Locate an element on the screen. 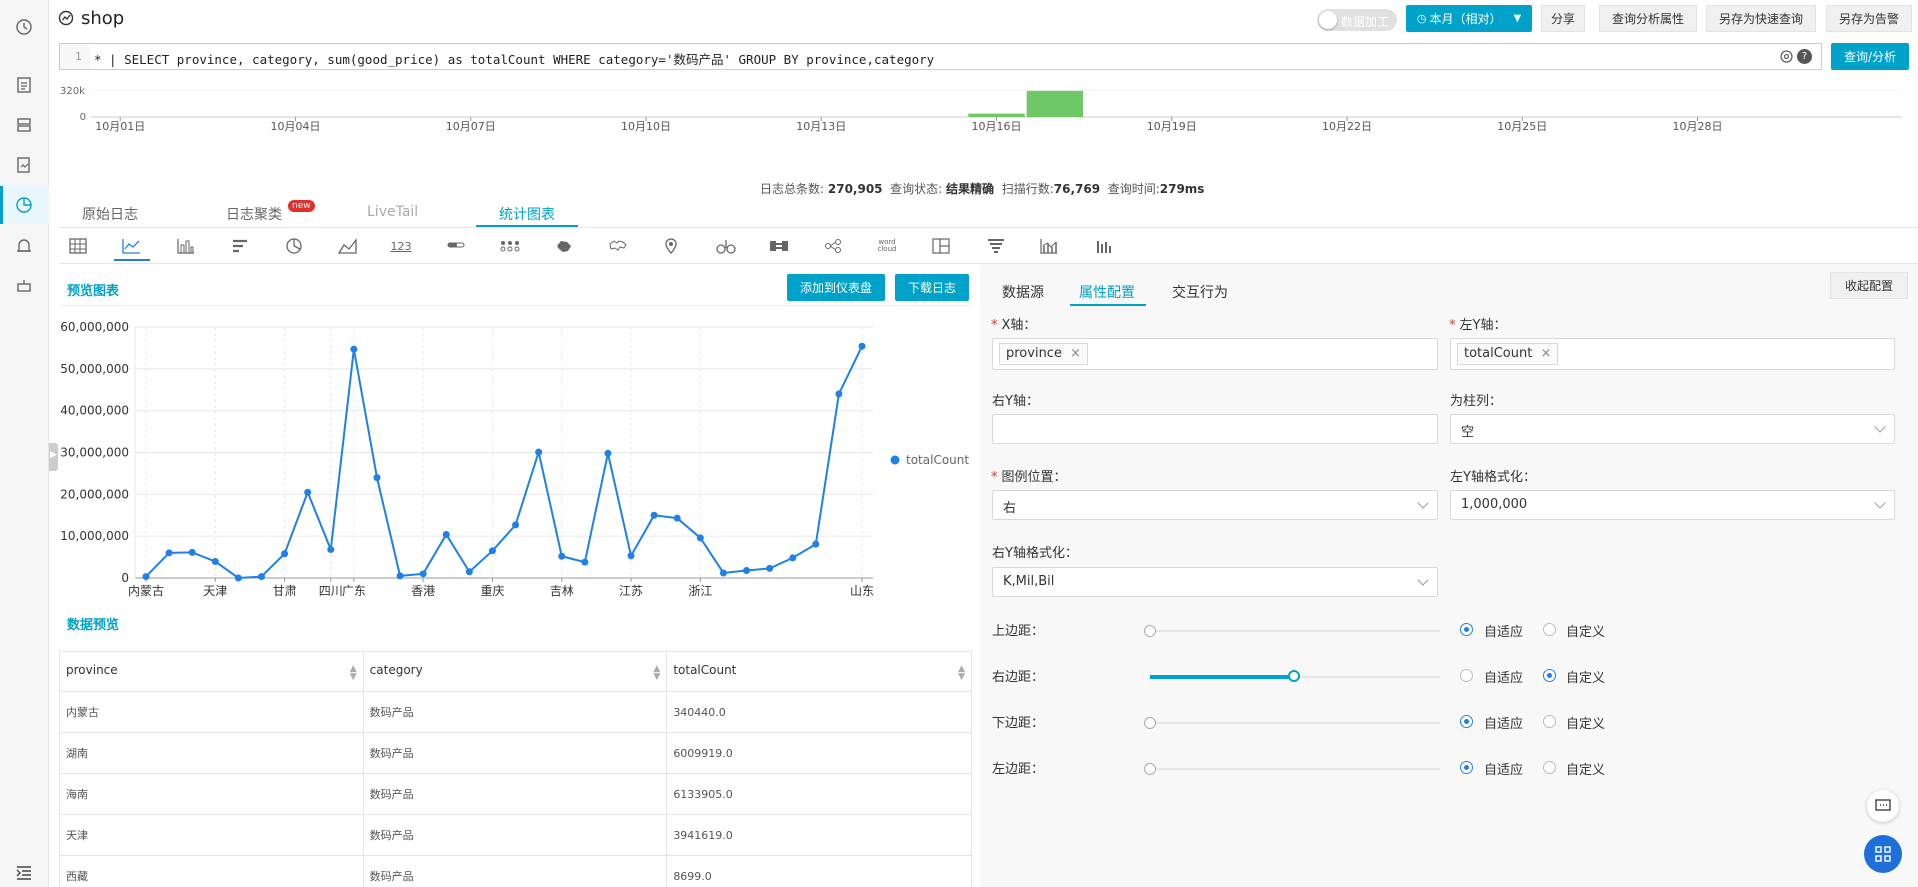 The image size is (1918, 887). document-icon is located at coordinates (24, 85).